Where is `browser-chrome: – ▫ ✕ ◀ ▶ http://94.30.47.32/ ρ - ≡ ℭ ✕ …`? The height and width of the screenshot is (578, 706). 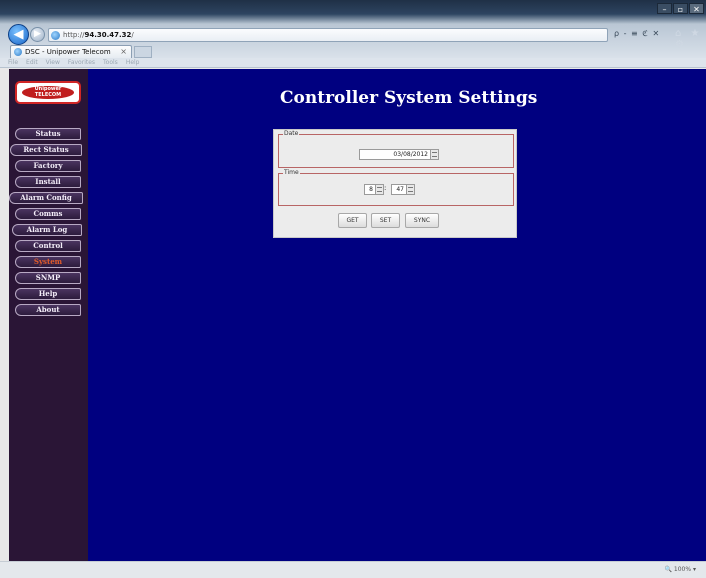
browser-chrome: – ▫ ✕ ◀ ▶ http://94.30.47.32/ ρ - ≡ ℭ ✕ … is located at coordinates (353, 29).